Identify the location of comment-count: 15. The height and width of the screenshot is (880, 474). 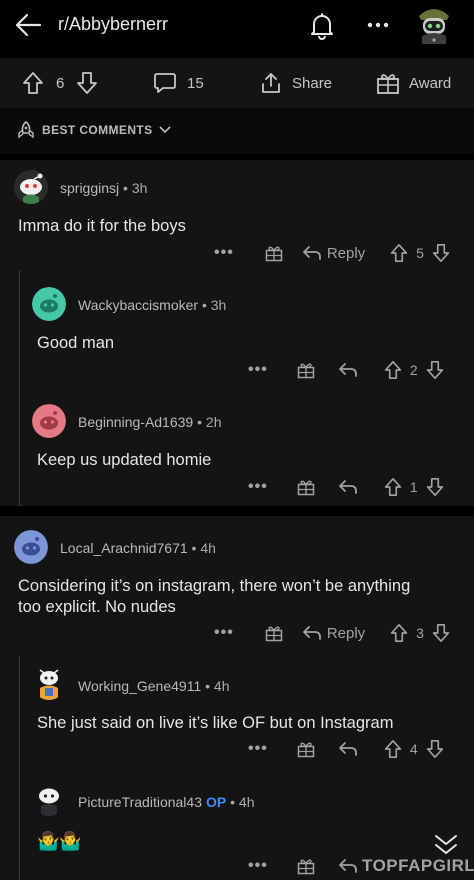
(195, 83).